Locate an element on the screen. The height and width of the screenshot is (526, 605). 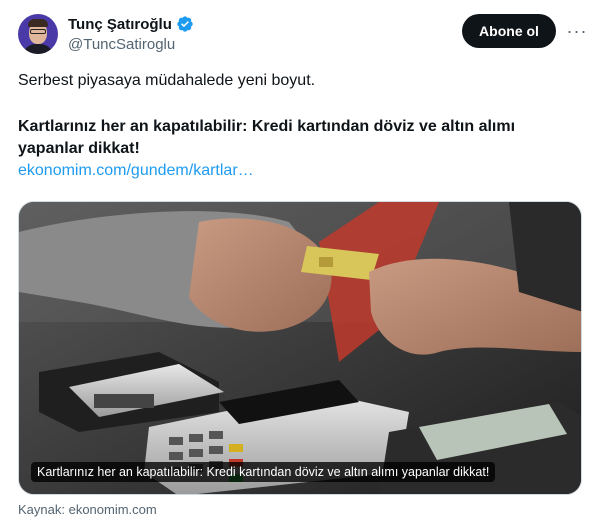
avatar-shirt is located at coordinates (38, 49).